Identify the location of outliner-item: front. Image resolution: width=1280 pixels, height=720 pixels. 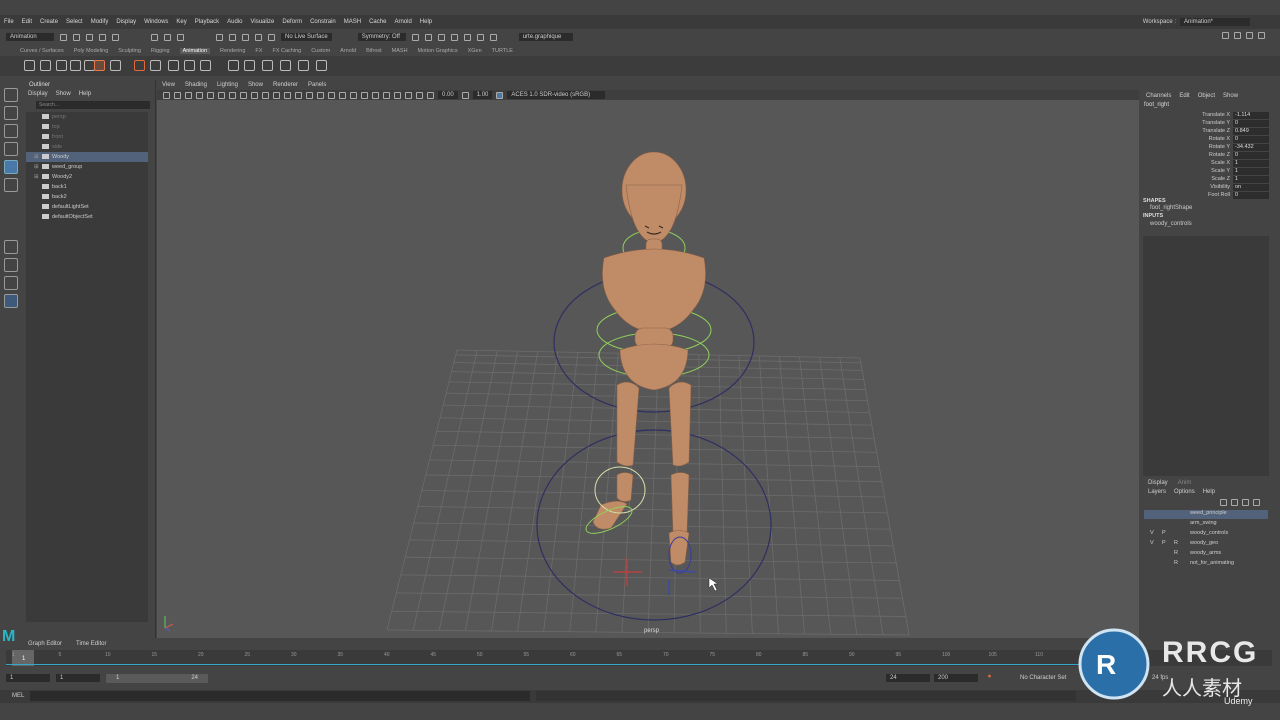
(87, 137).